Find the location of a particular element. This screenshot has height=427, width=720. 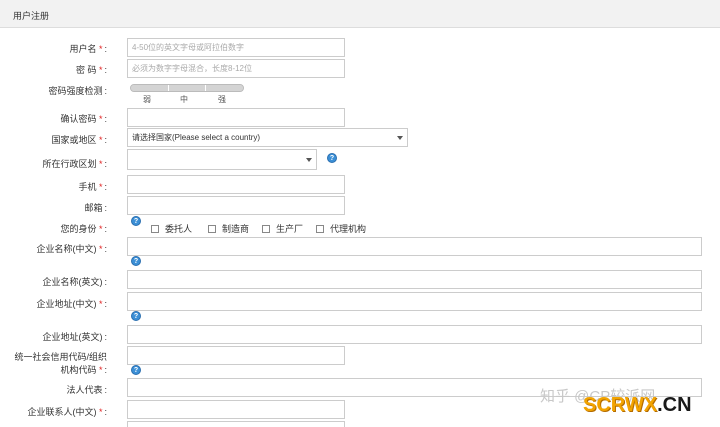

strength-label: 密码强度检测: is located at coordinates (77, 91).